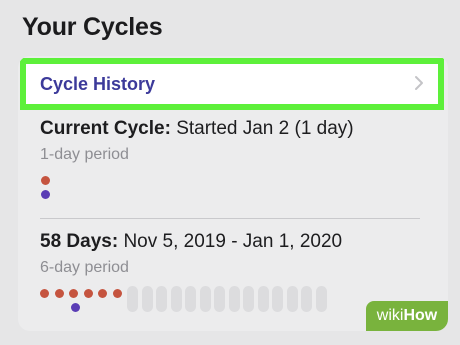 Image resolution: width=460 pixels, height=345 pixels. I want to click on wikihow-watermark: wiki How, so click(407, 316).